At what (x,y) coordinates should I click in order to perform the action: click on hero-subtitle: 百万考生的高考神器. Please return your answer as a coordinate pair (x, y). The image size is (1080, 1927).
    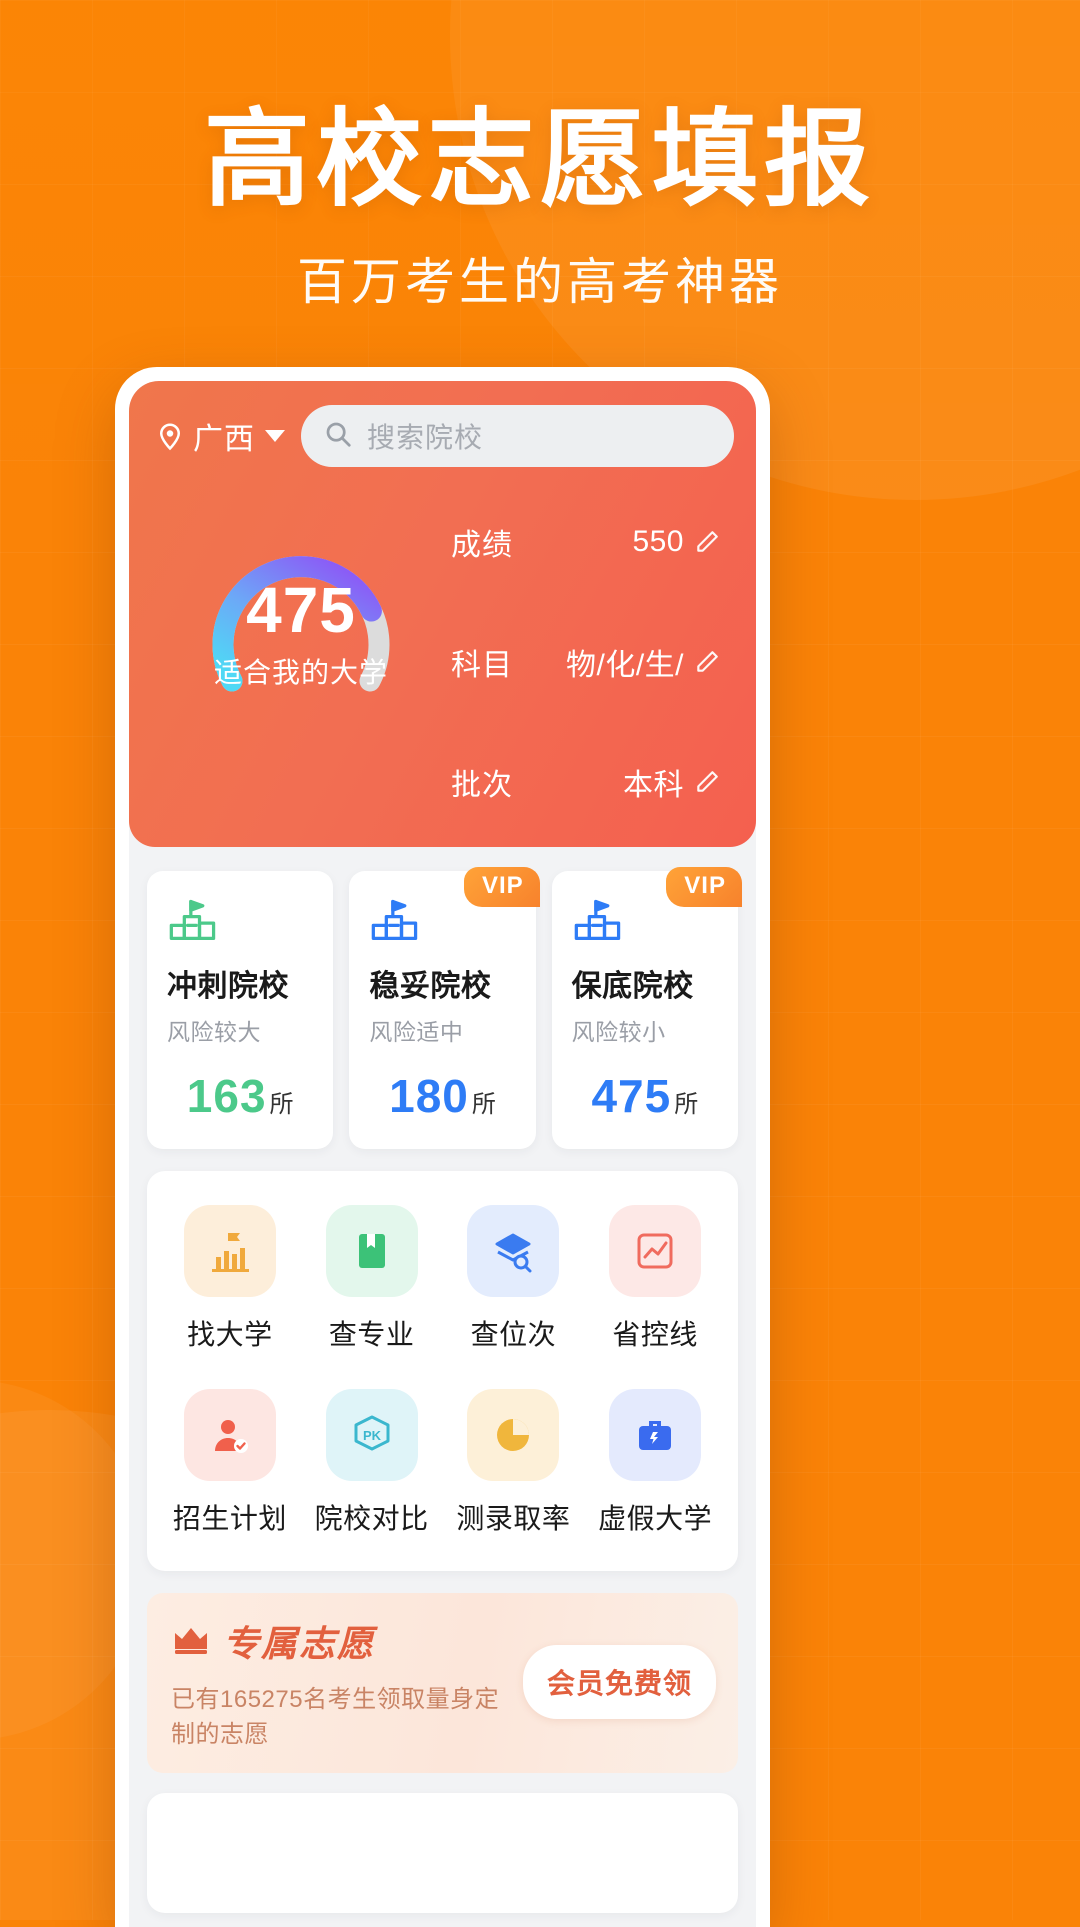
    Looking at the image, I should click on (540, 282).